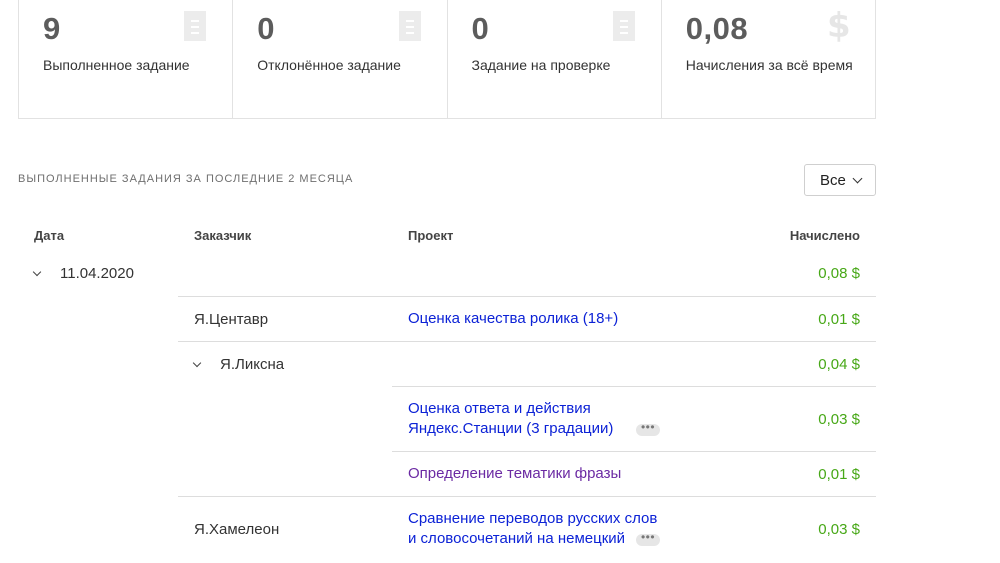 This screenshot has height=563, width=1000. I want to click on project-link-line: Оценка ответа и действия, so click(499, 408).